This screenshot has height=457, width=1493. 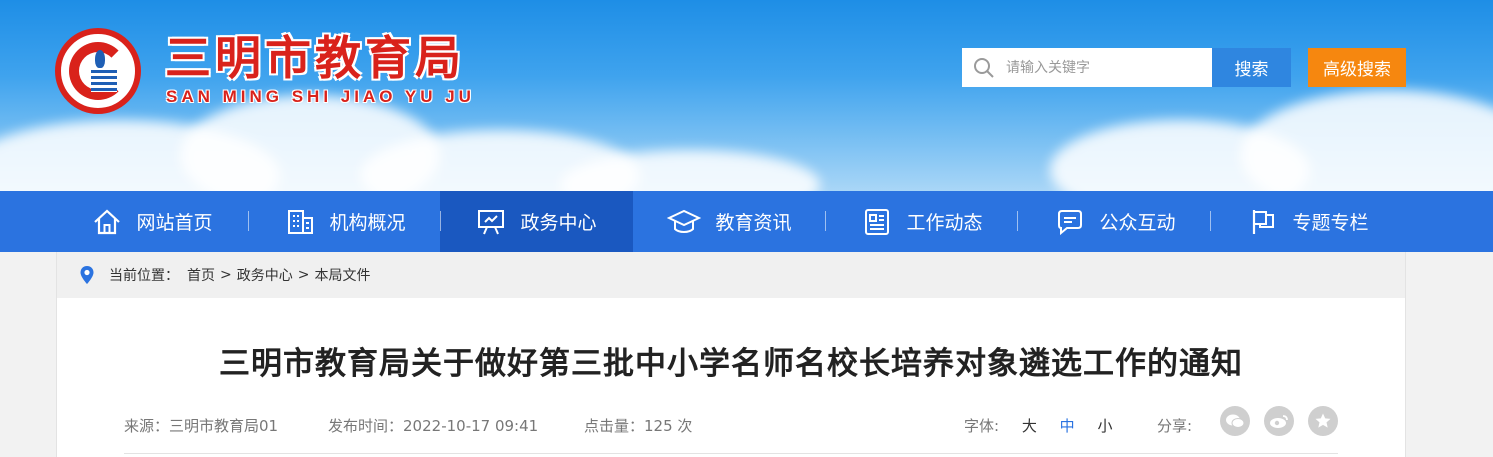 I want to click on font-size-medium: 中, so click(x=1067, y=426).